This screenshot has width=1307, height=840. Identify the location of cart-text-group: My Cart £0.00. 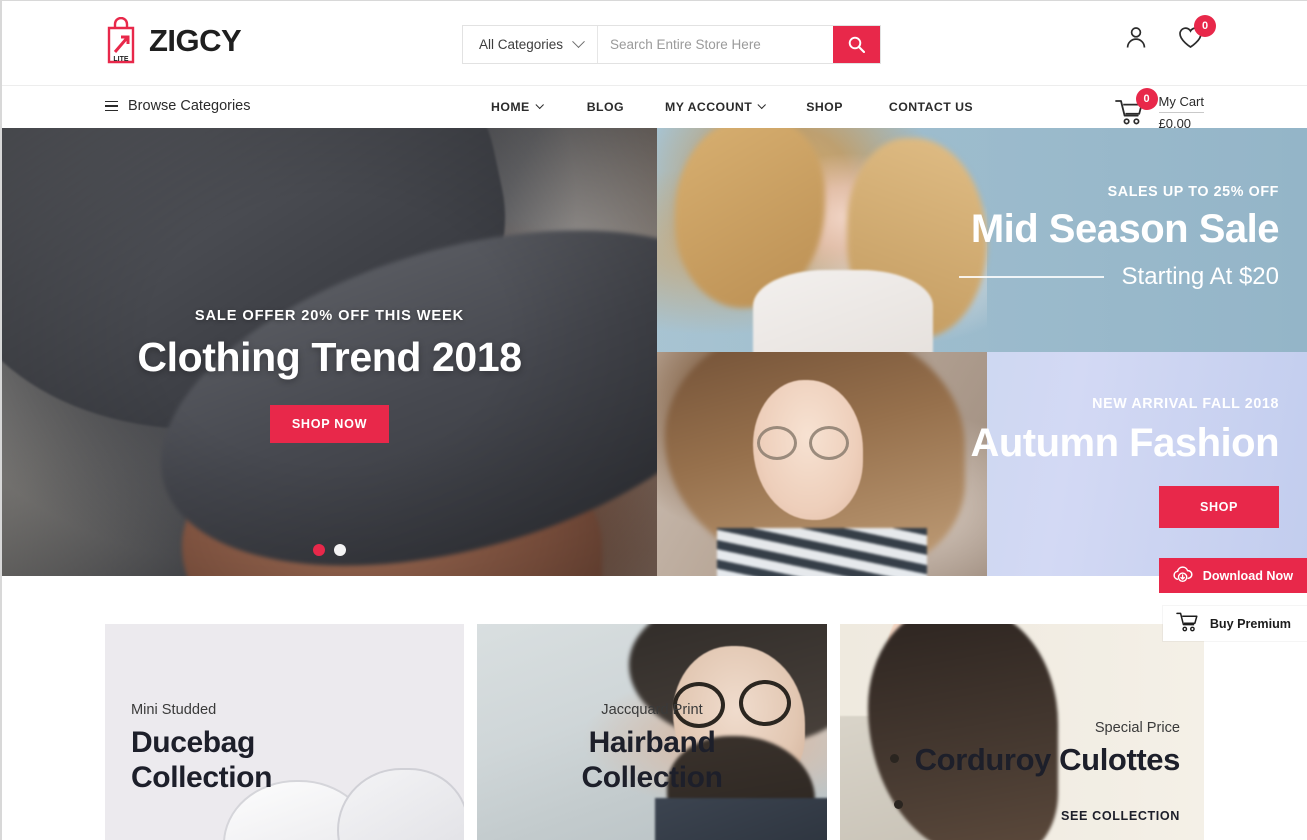
(1181, 110).